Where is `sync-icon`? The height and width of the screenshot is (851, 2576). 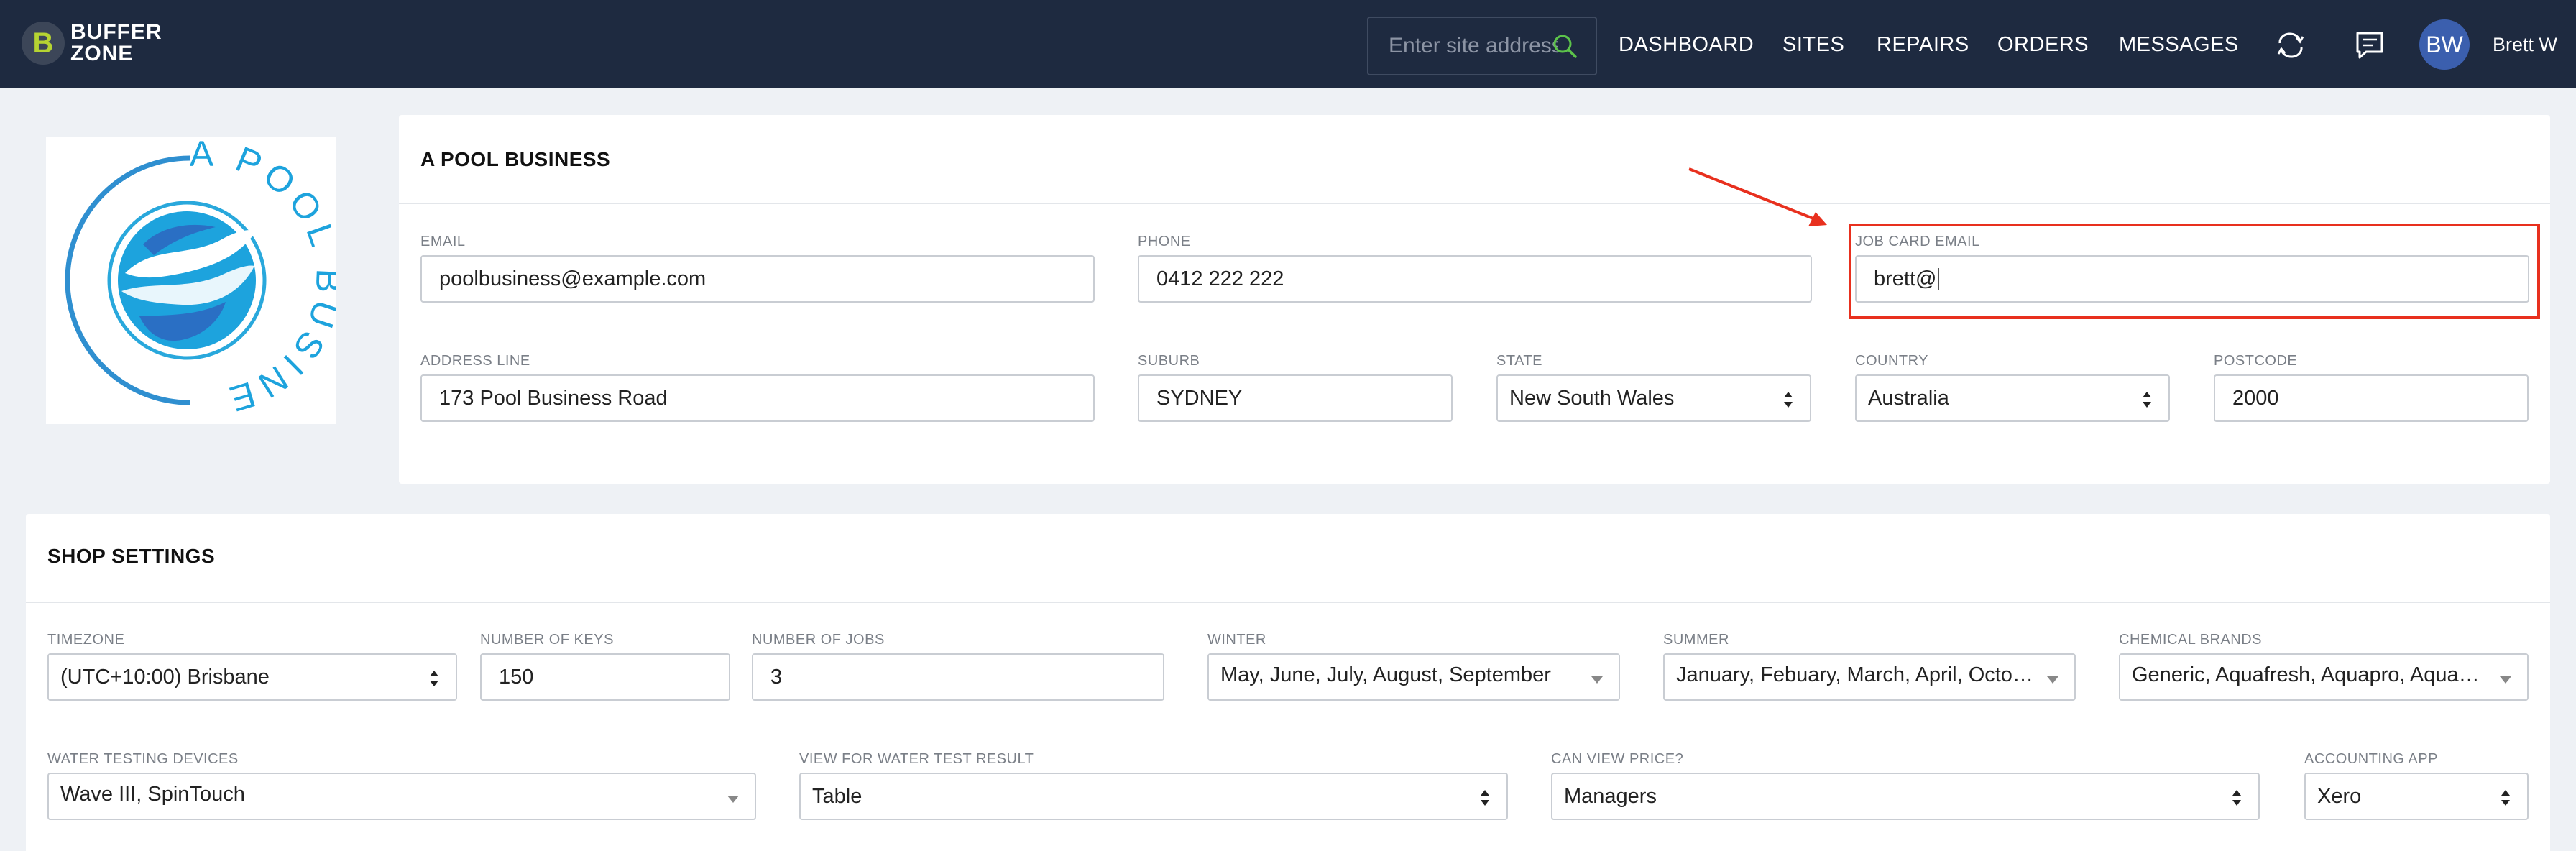 sync-icon is located at coordinates (2290, 45).